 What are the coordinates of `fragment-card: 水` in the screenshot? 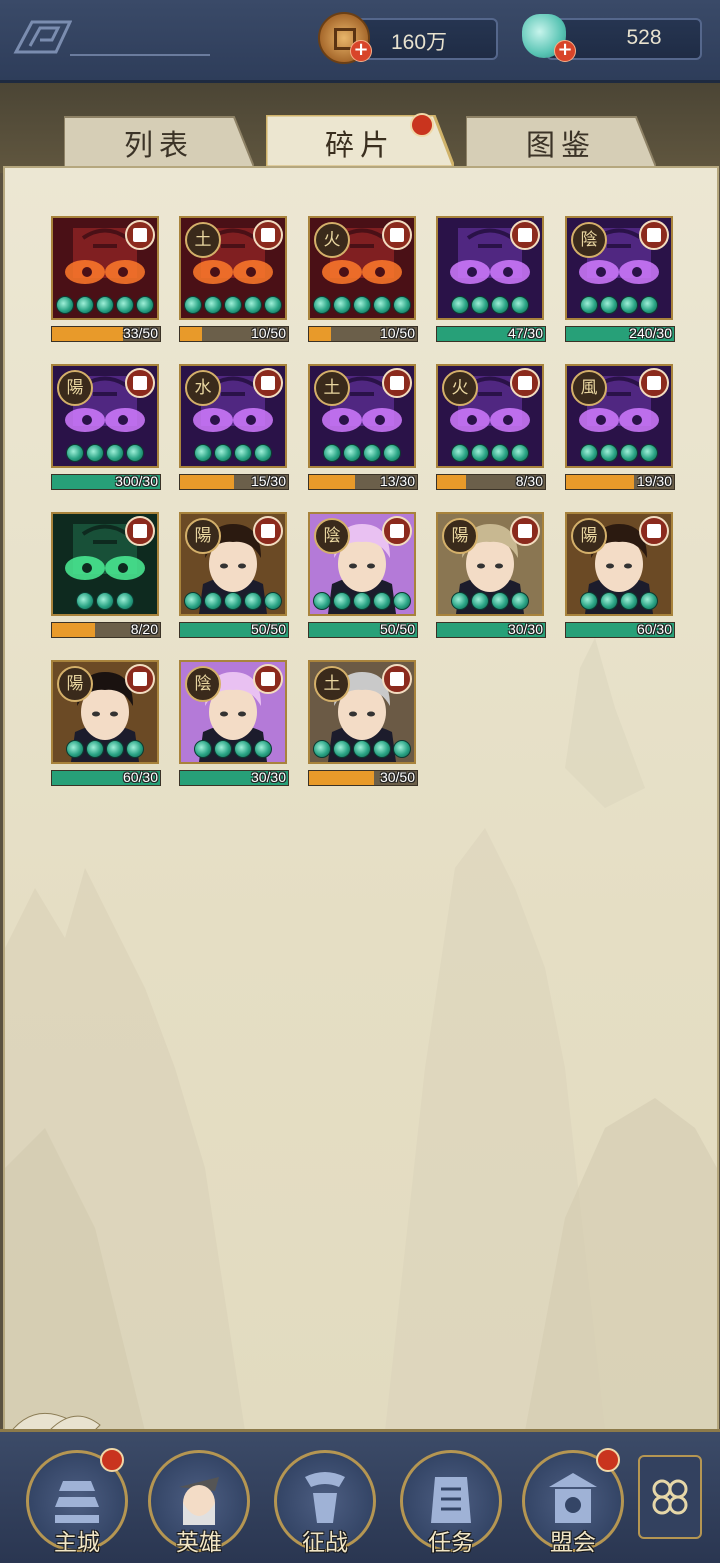 It's located at (233, 416).